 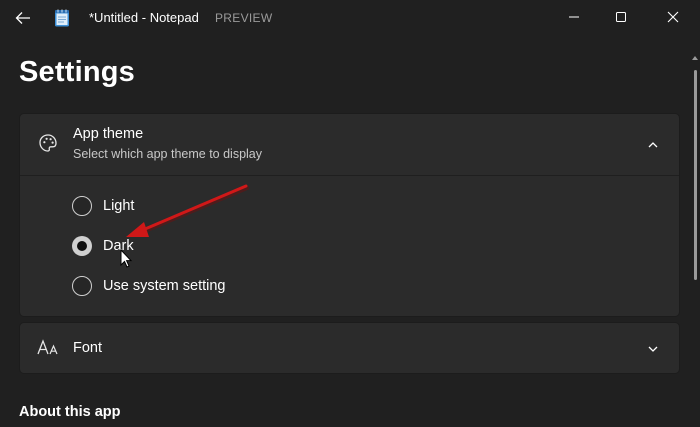 I want to click on maximize-button, so click(x=621, y=17).